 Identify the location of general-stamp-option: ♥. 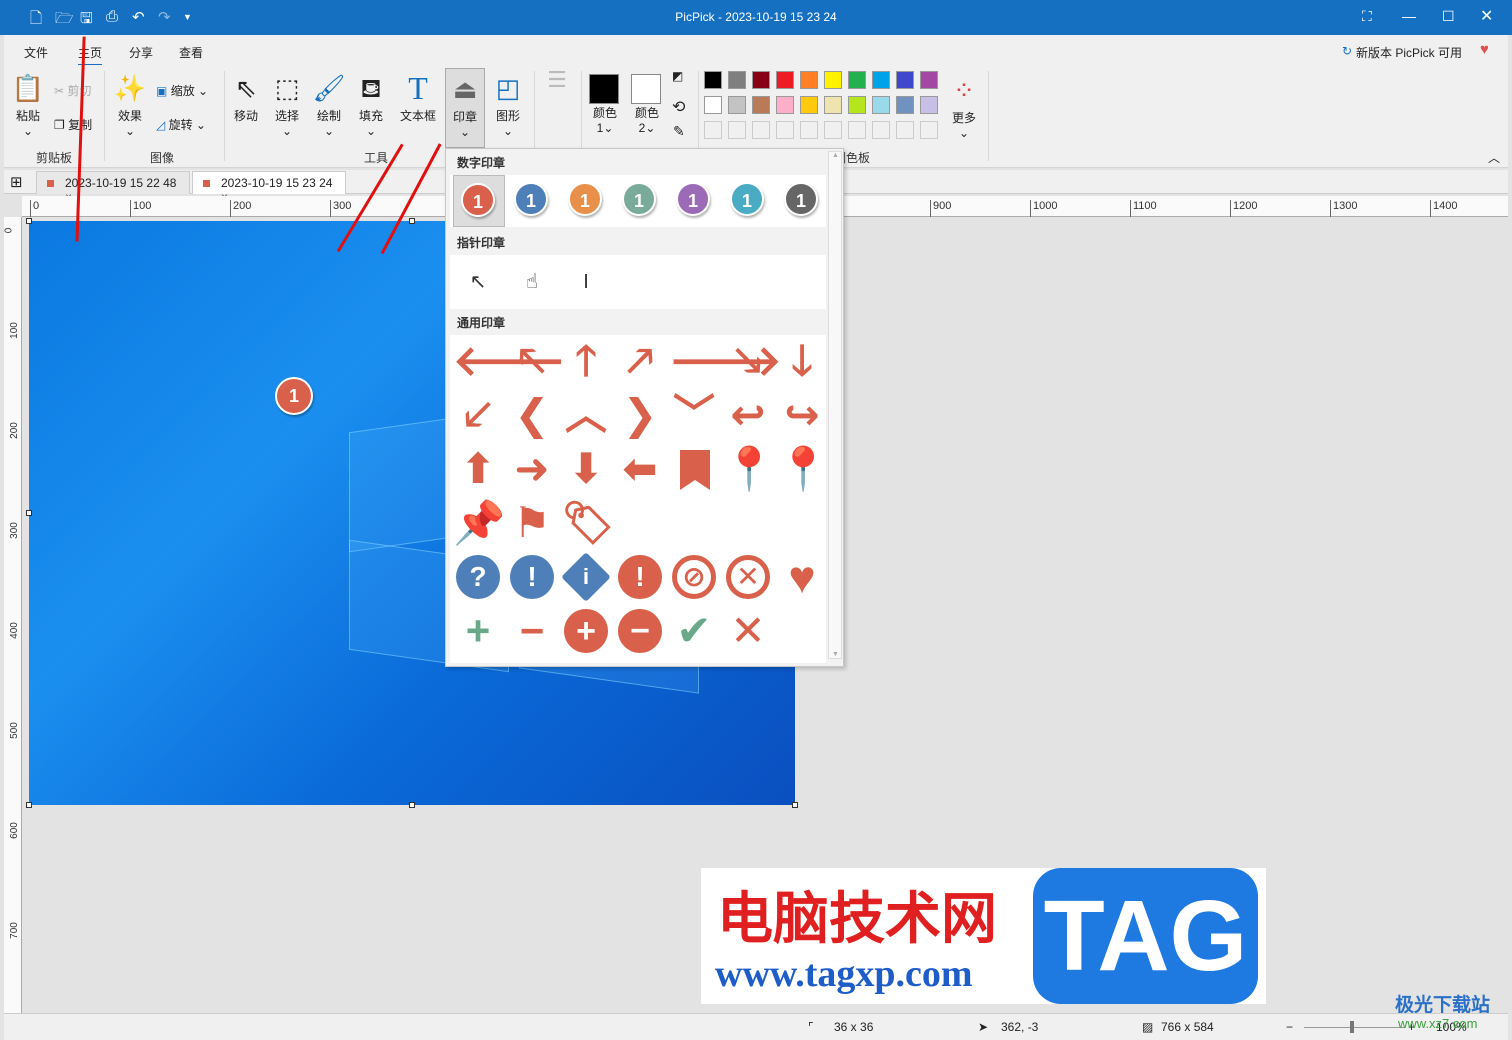
(802, 577).